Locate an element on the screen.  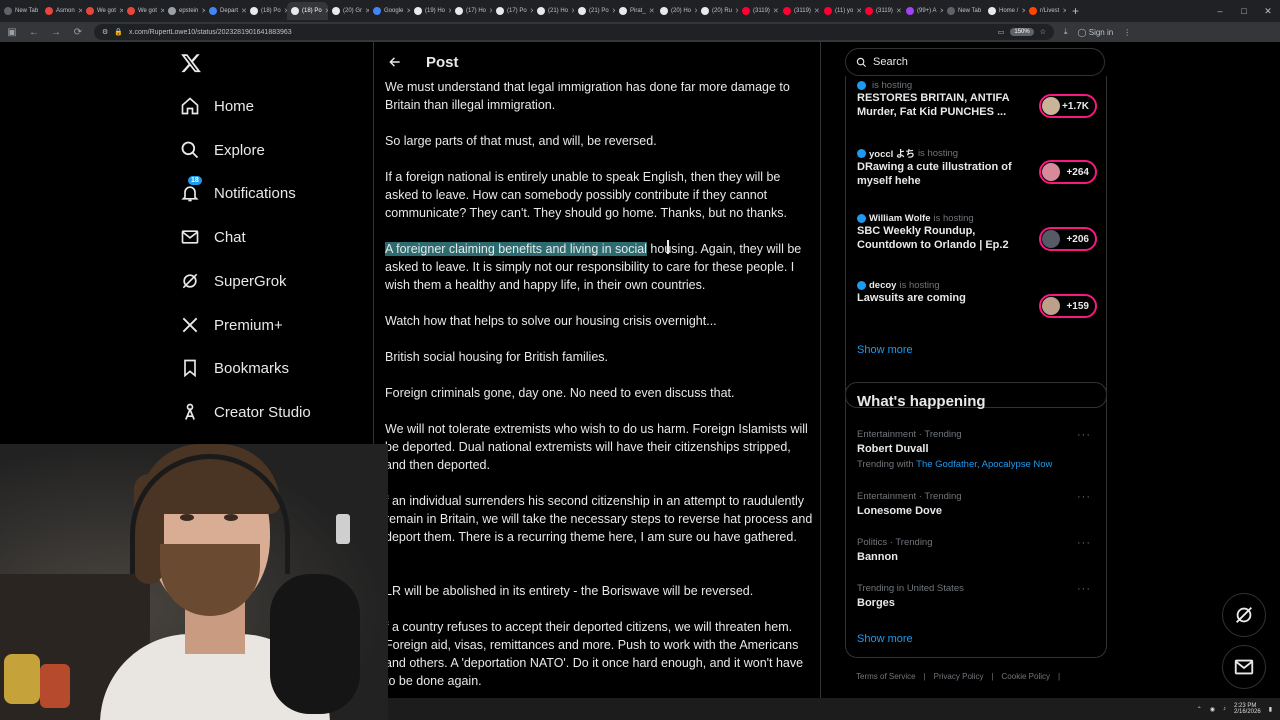
browser-tab: Asmon ✕ is located at coordinates (61, 11).